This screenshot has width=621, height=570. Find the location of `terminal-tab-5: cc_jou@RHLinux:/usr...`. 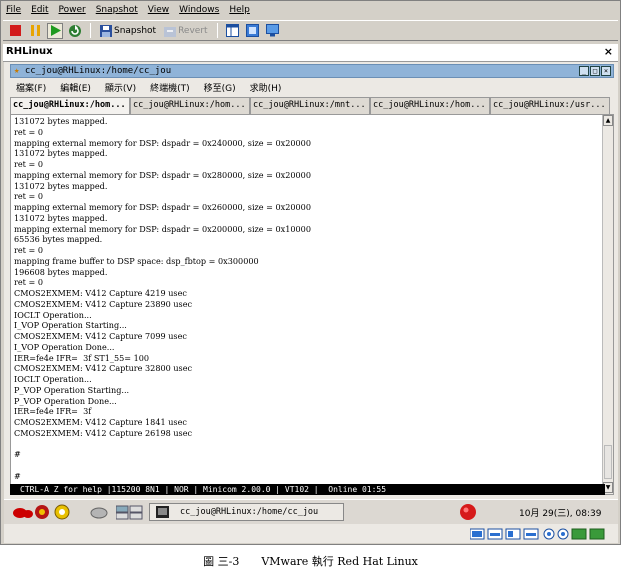

terminal-tab-5: cc_jou@RHLinux:/usr... is located at coordinates (550, 105).